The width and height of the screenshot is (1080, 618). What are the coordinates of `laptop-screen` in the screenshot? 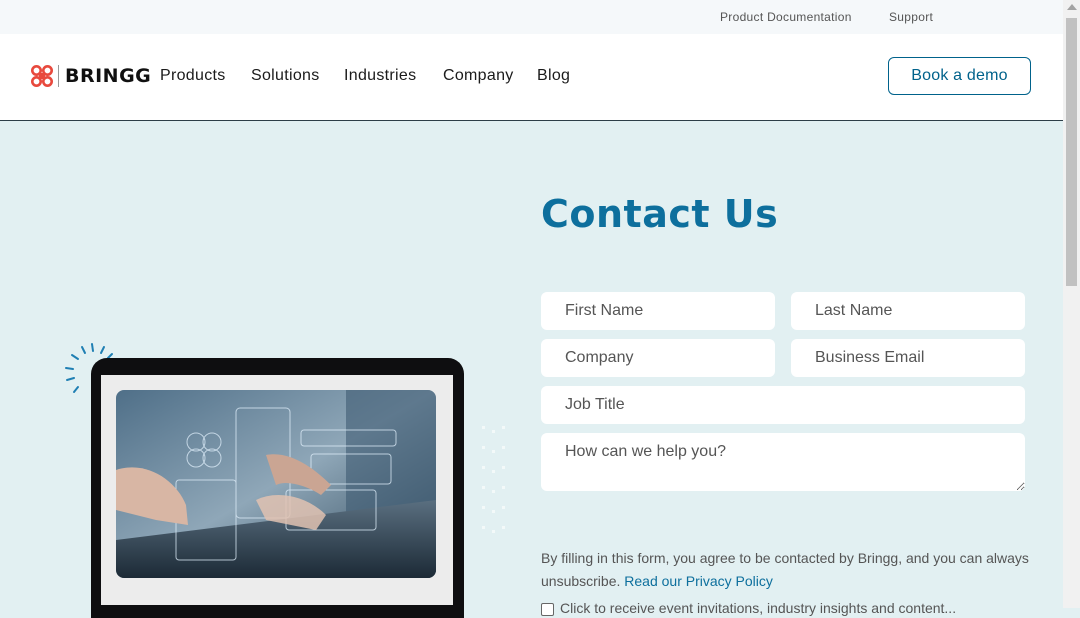 It's located at (277, 490).